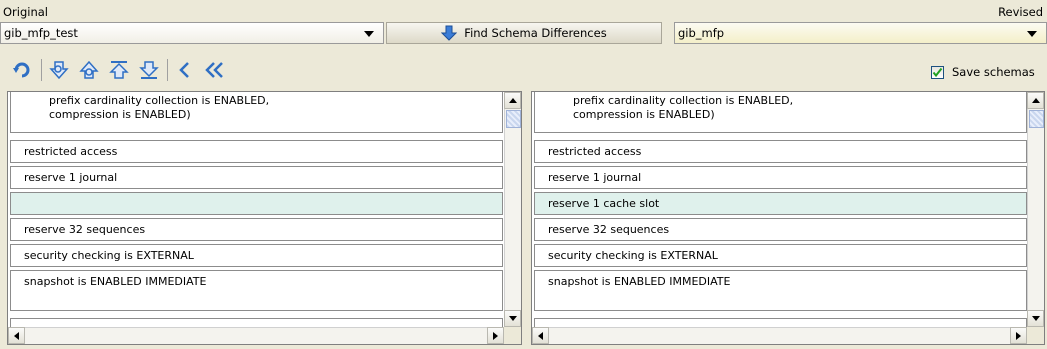  I want to click on copy-left-icon, so click(183, 70).